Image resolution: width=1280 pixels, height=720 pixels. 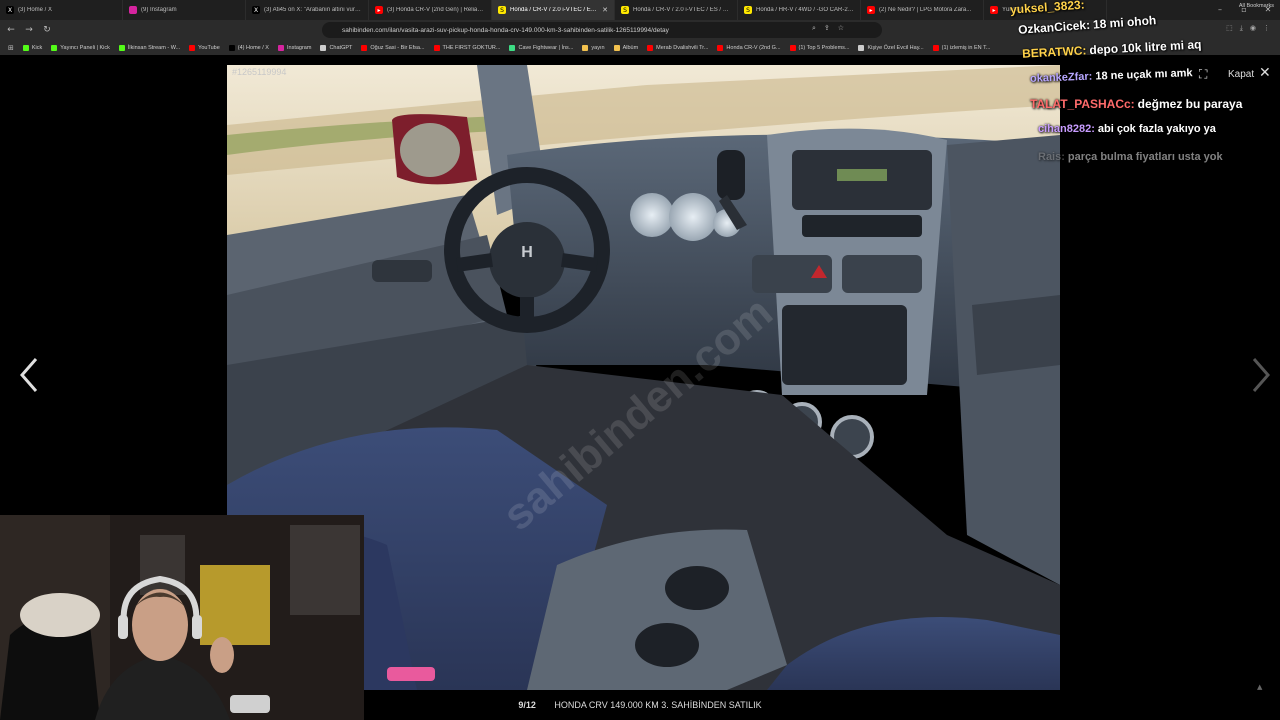 I want to click on tab-title: (9) Instagram, so click(x=159, y=10).